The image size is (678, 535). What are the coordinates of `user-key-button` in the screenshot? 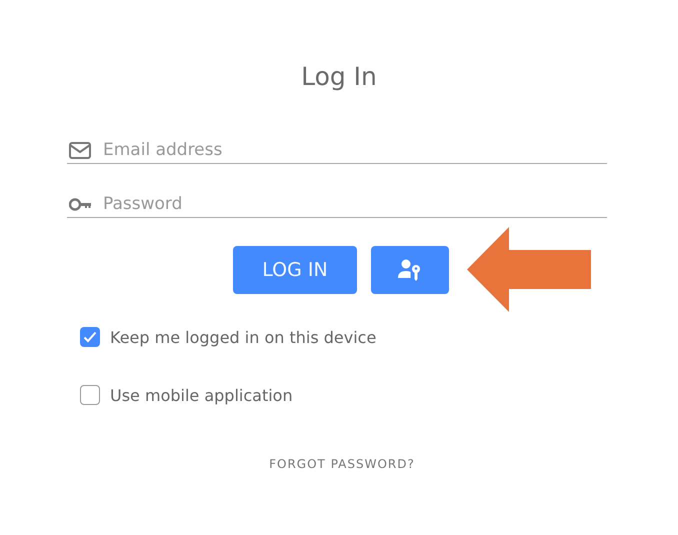 It's located at (410, 270).